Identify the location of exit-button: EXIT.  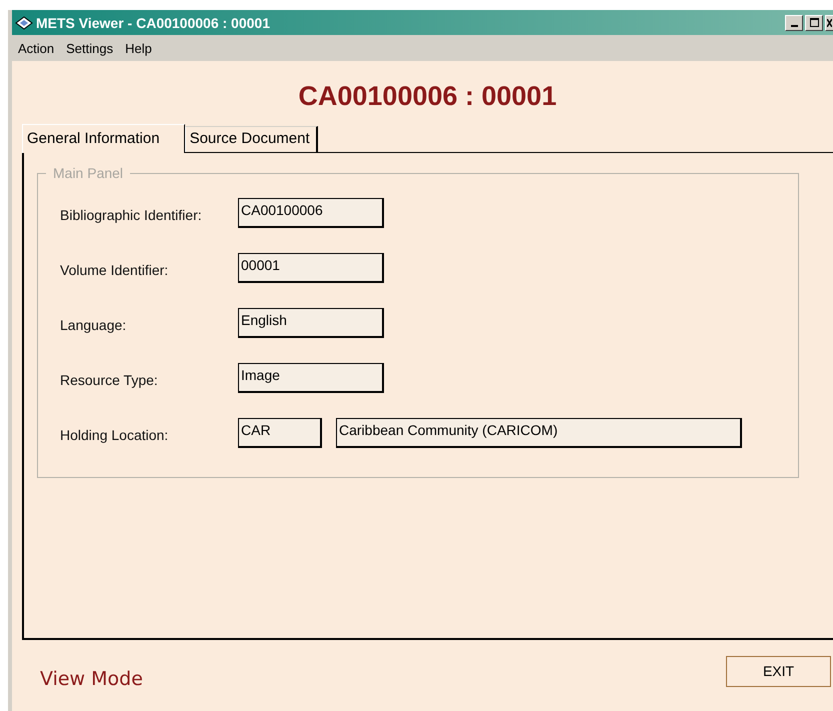
(778, 671).